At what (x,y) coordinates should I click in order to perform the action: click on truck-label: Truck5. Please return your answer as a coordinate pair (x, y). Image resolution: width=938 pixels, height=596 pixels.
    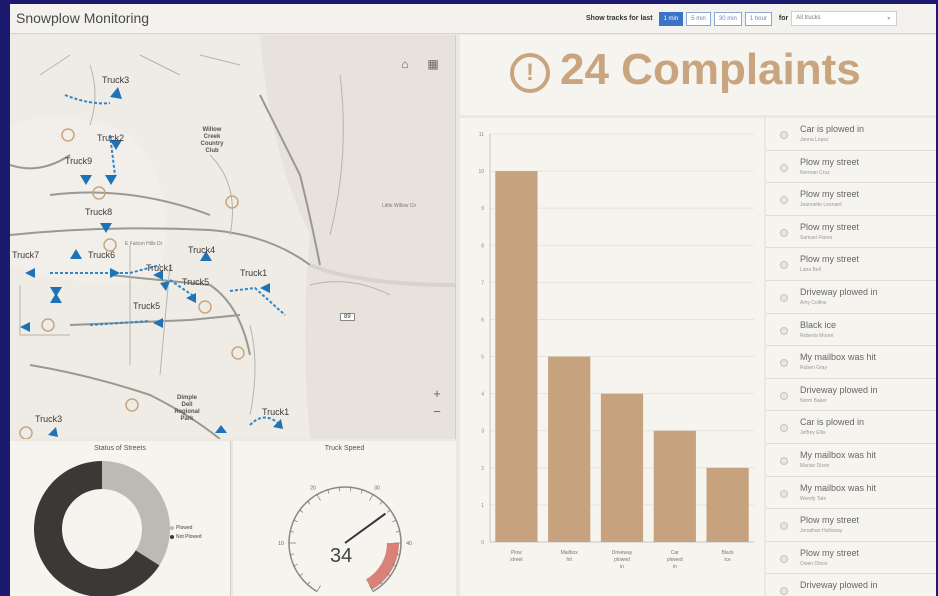
    Looking at the image, I should click on (147, 306).